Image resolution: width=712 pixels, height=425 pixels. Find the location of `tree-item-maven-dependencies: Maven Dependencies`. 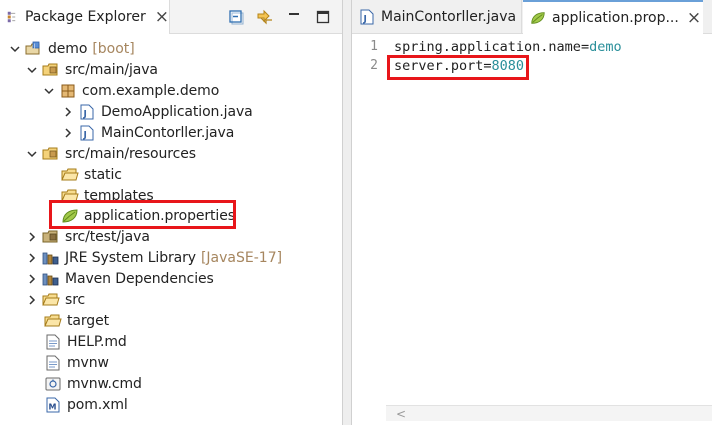

tree-item-maven-dependencies: Maven Dependencies is located at coordinates (119, 278).